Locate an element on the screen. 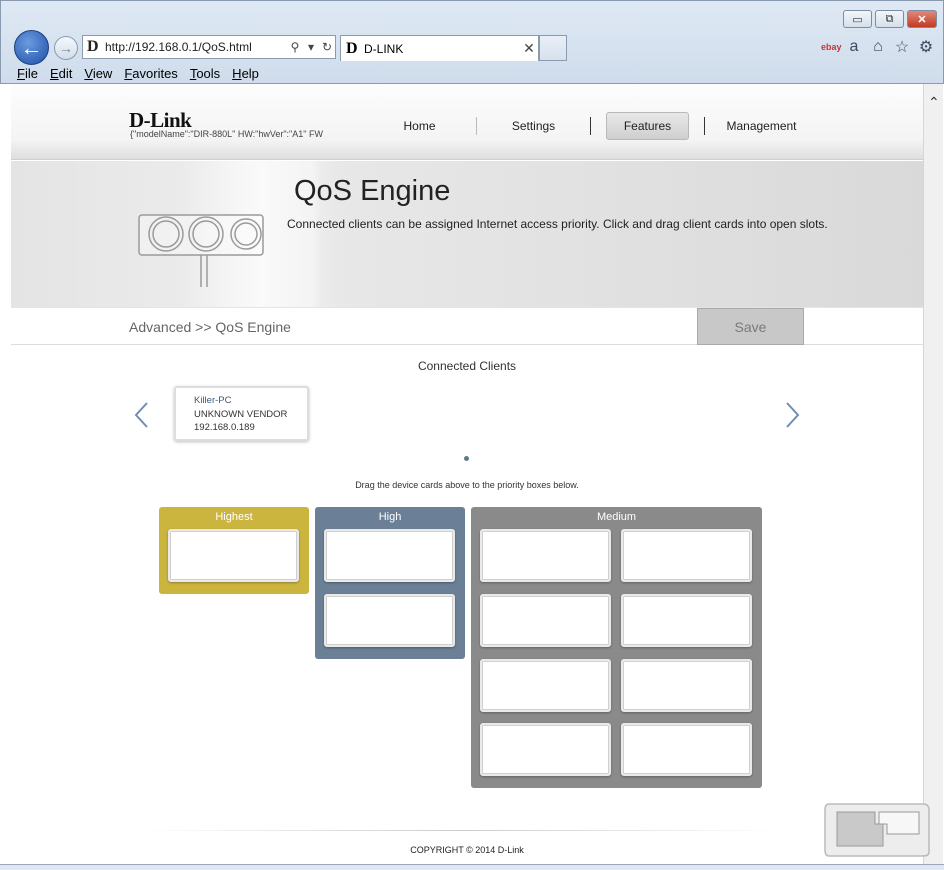 The image size is (944, 870). close-window-button: ✕ is located at coordinates (922, 19).